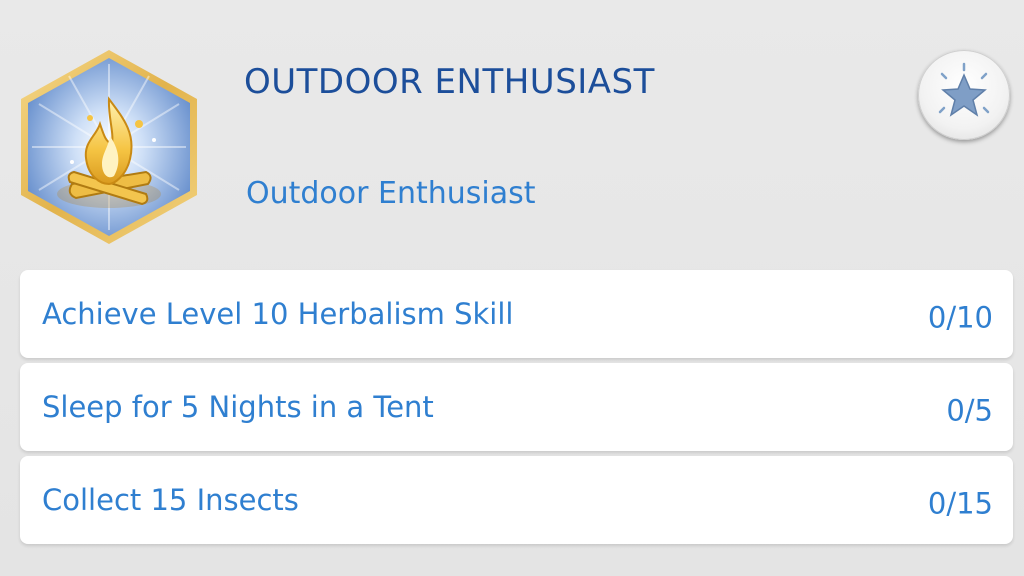  Describe the element at coordinates (170, 500) in the screenshot. I see `goal-label: Collect 15 Insects` at that location.